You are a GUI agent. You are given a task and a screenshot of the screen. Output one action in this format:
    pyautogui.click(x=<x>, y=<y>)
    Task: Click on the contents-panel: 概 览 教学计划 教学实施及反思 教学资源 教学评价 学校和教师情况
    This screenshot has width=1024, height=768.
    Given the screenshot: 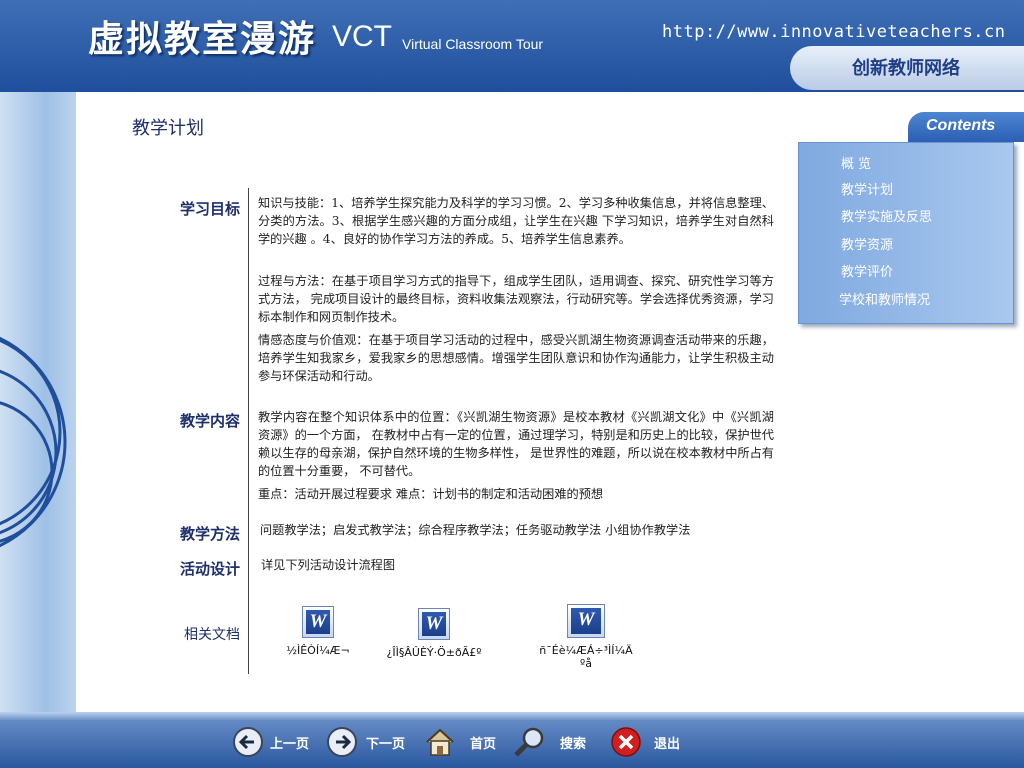 What is the action you would take?
    pyautogui.click(x=906, y=233)
    